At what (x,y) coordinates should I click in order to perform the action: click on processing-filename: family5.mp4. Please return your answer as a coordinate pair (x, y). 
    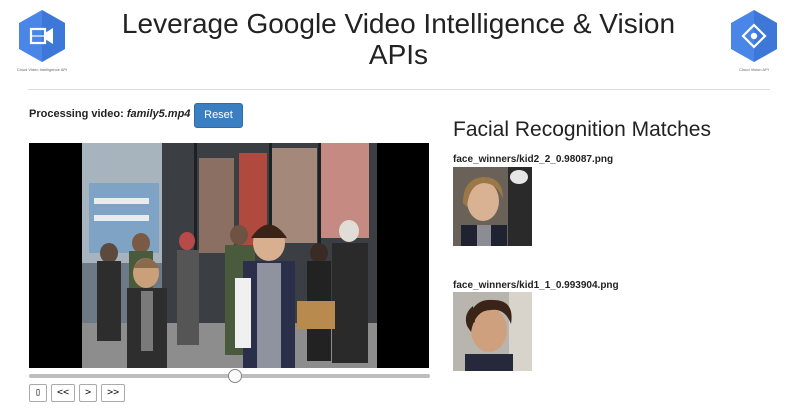
    Looking at the image, I should click on (158, 114).